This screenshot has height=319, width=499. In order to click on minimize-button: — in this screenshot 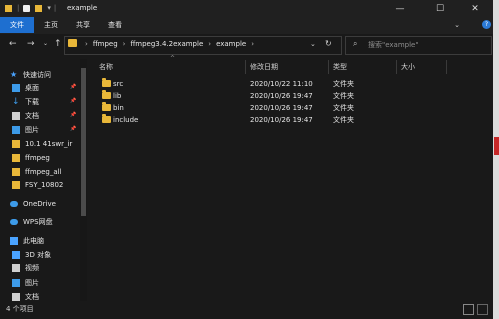, I will do `click(400, 8)`.